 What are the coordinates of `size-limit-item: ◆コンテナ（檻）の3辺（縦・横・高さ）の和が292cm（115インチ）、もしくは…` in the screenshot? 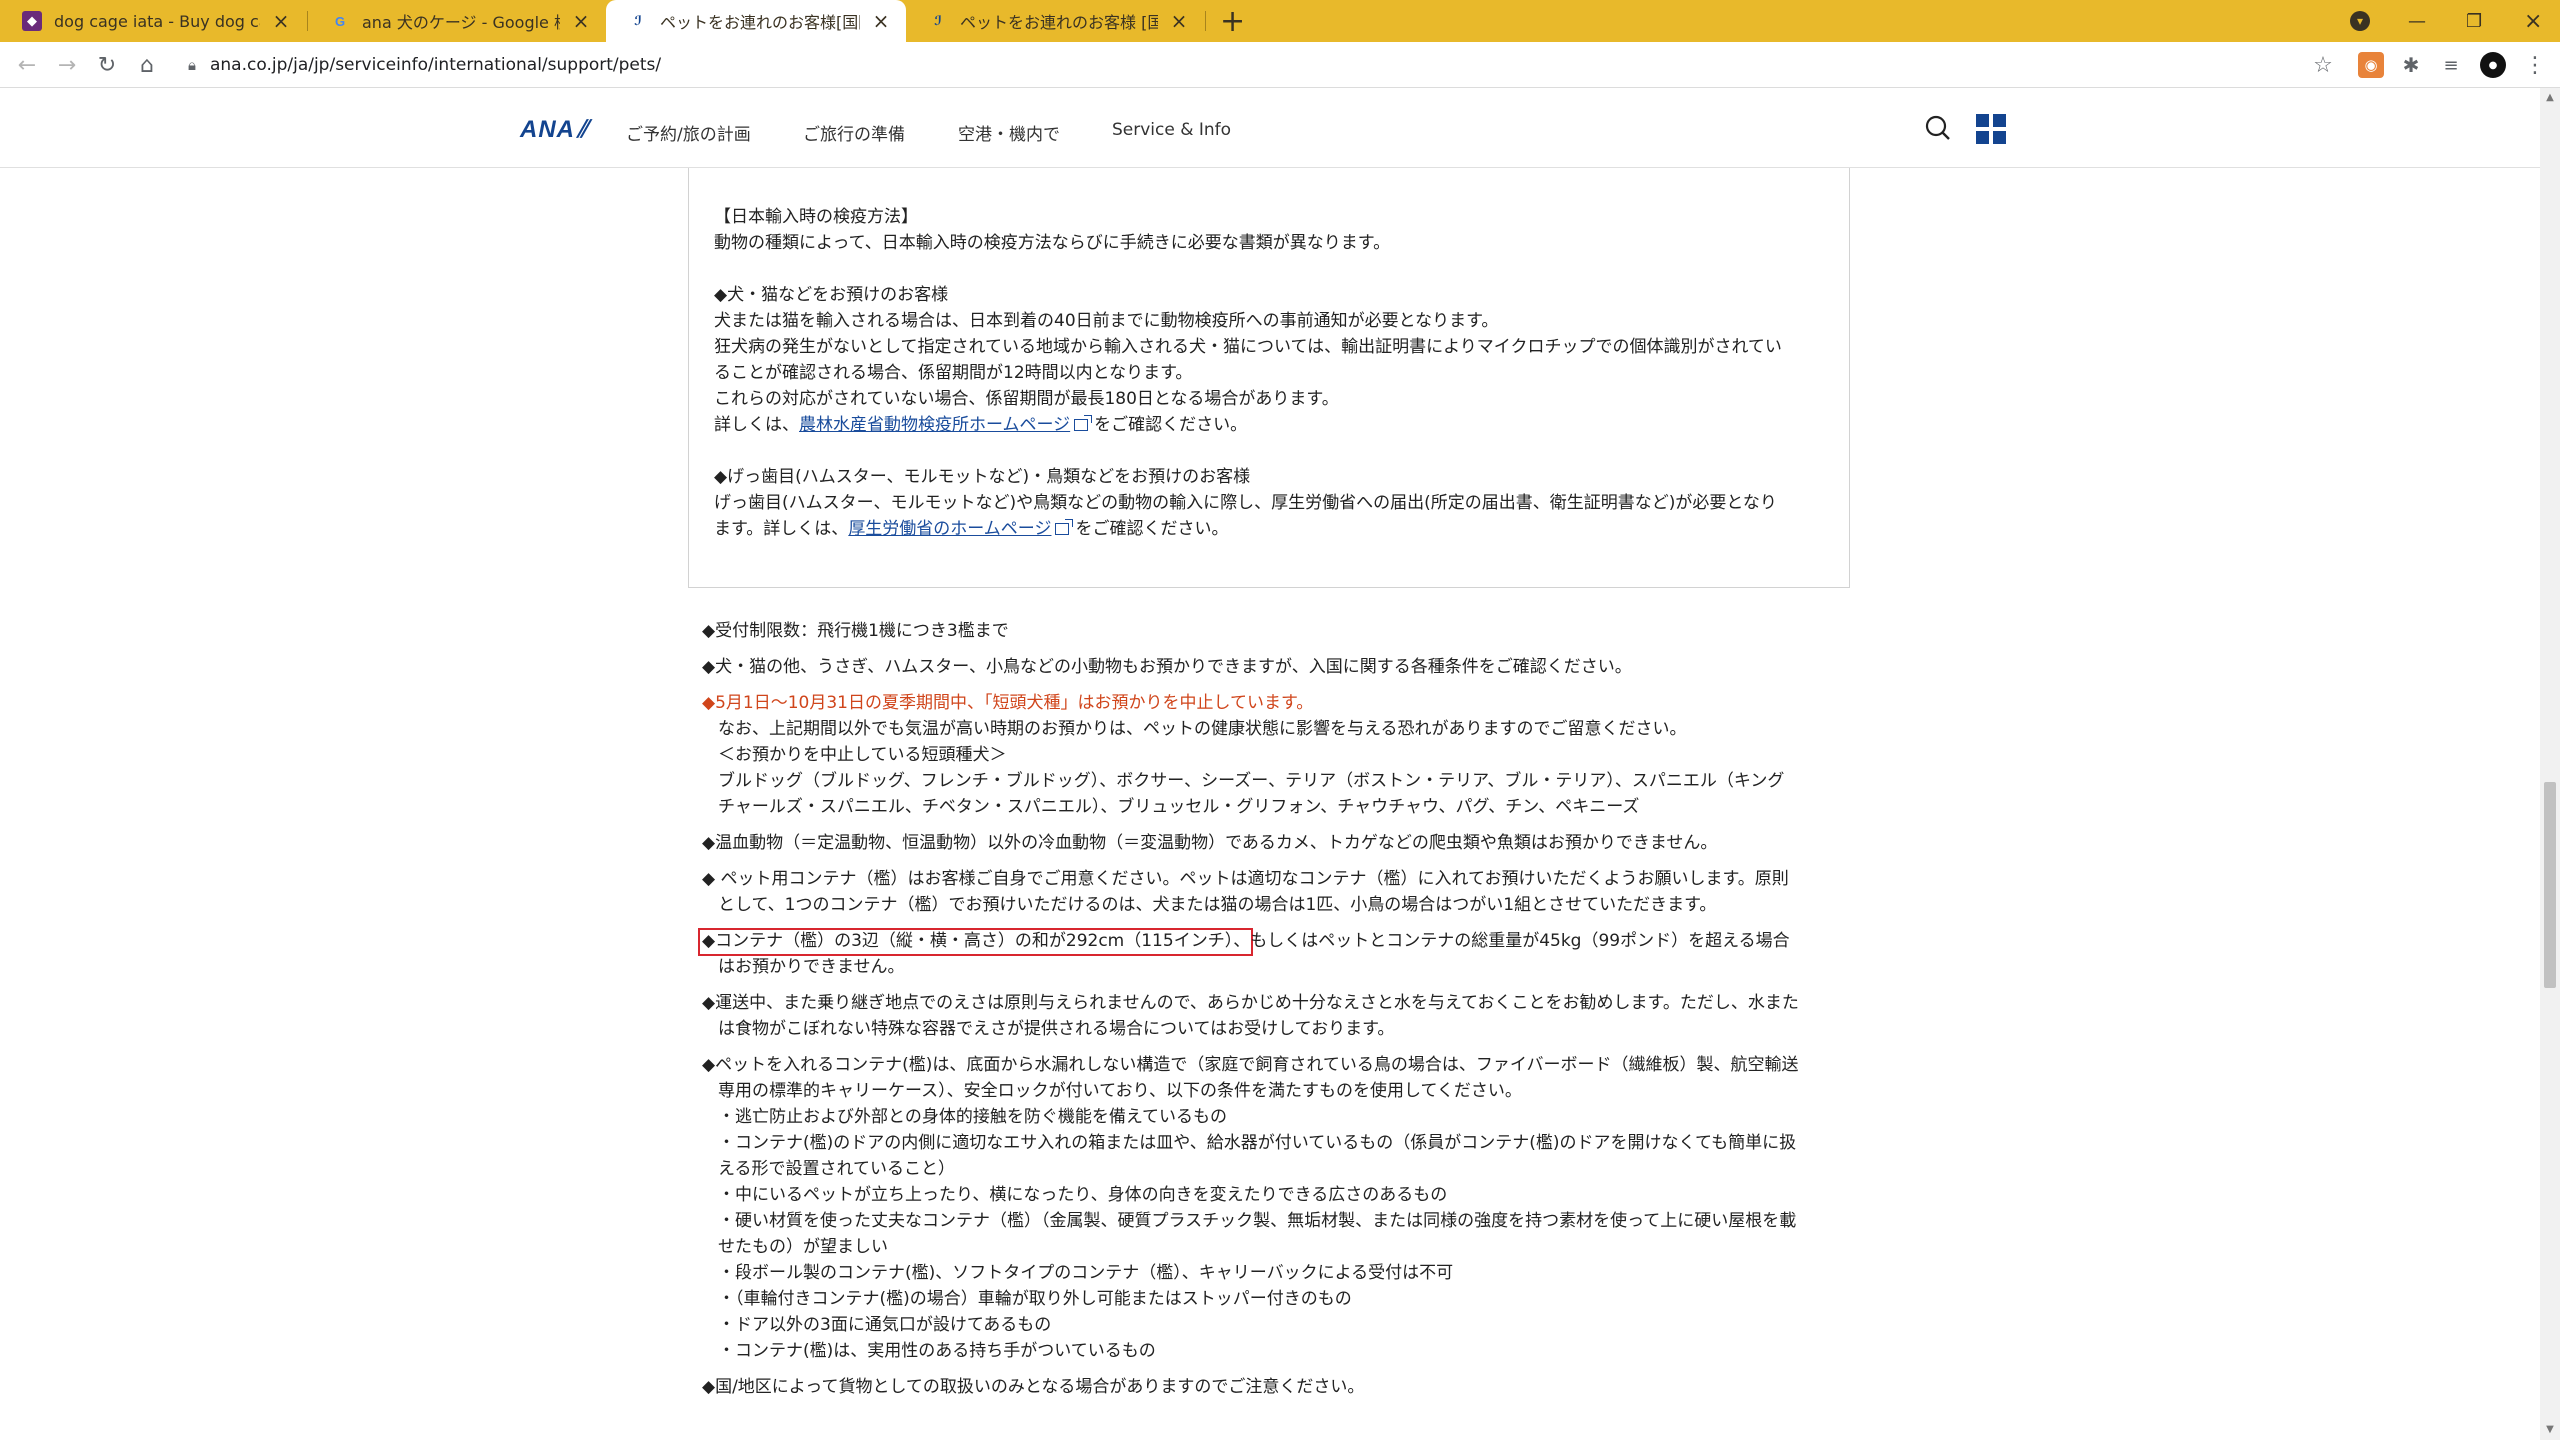 It's located at (1246, 941).